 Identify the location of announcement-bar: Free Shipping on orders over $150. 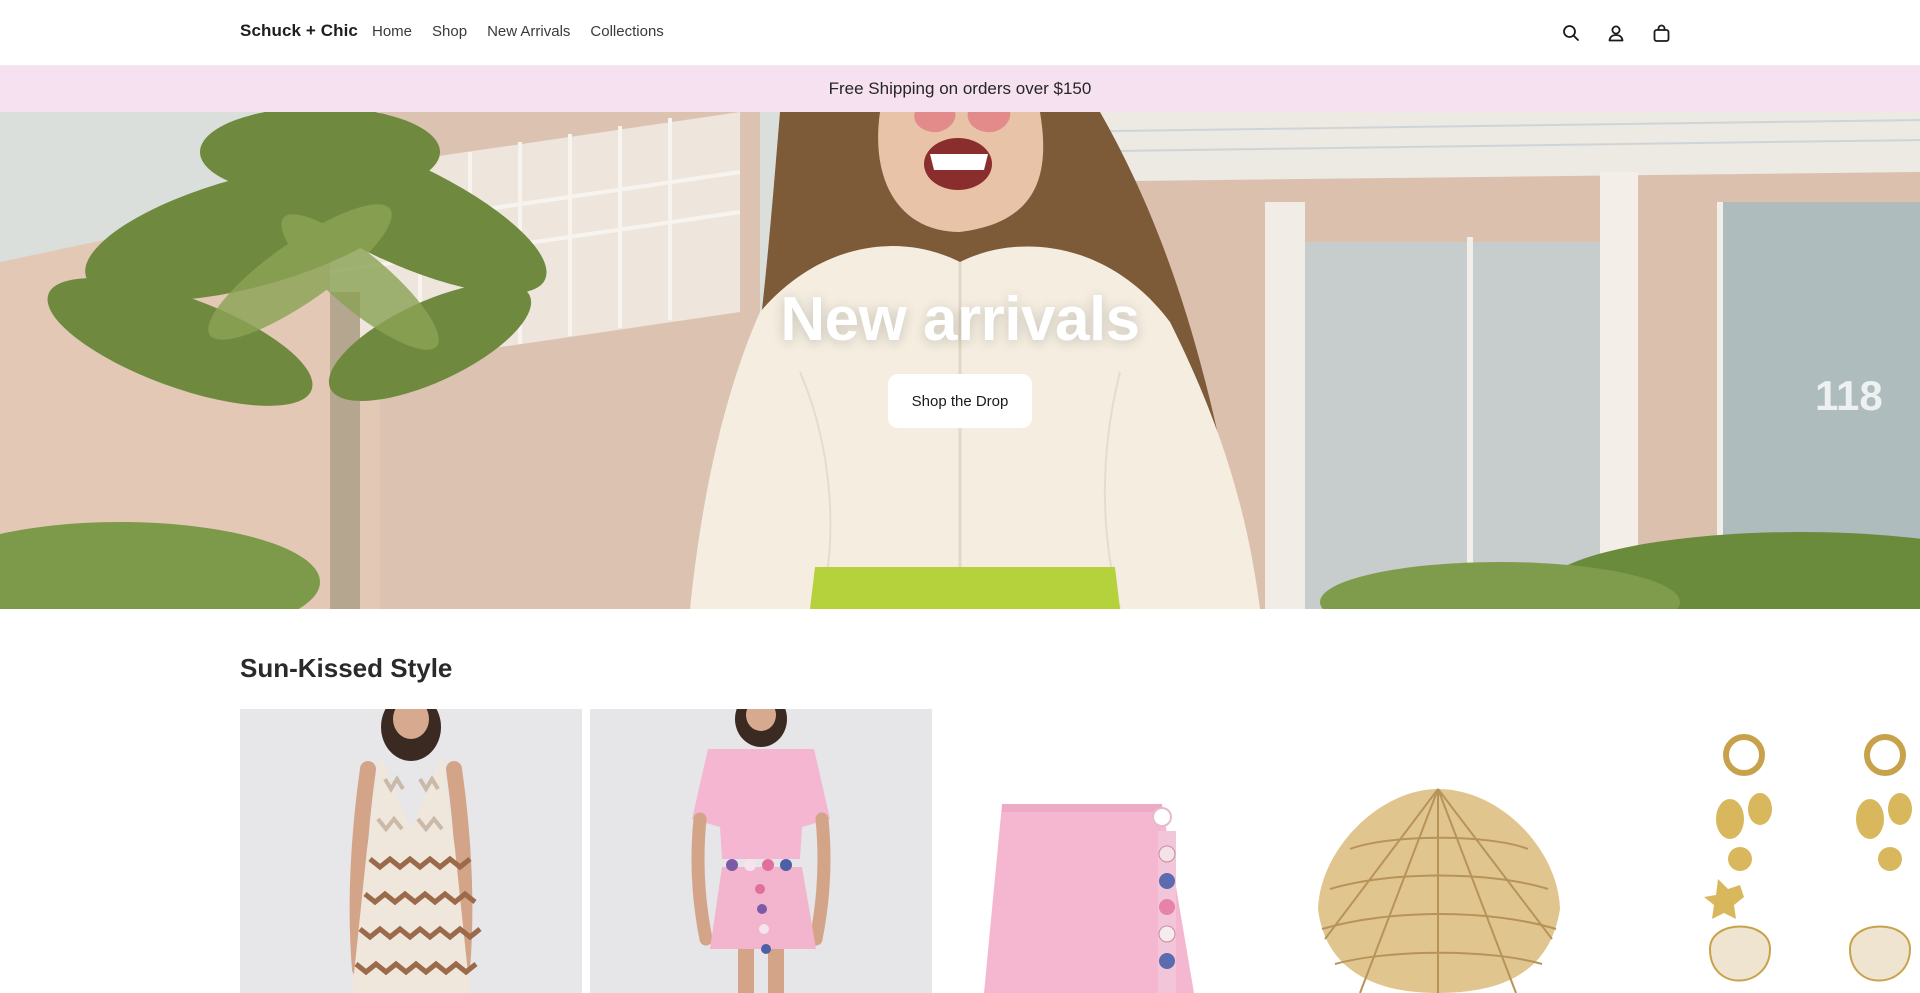
(960, 89).